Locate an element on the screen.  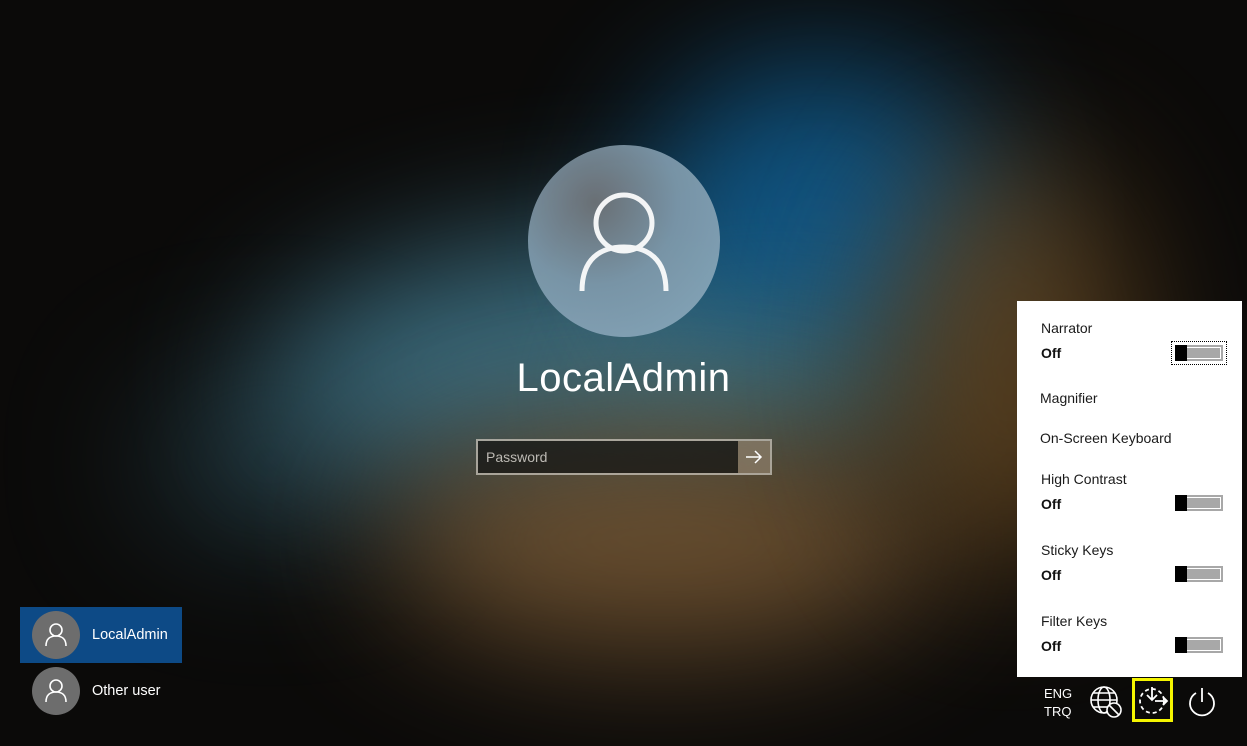
user-list-item-localadmin: LocalAdmin is located at coordinates (101, 635).